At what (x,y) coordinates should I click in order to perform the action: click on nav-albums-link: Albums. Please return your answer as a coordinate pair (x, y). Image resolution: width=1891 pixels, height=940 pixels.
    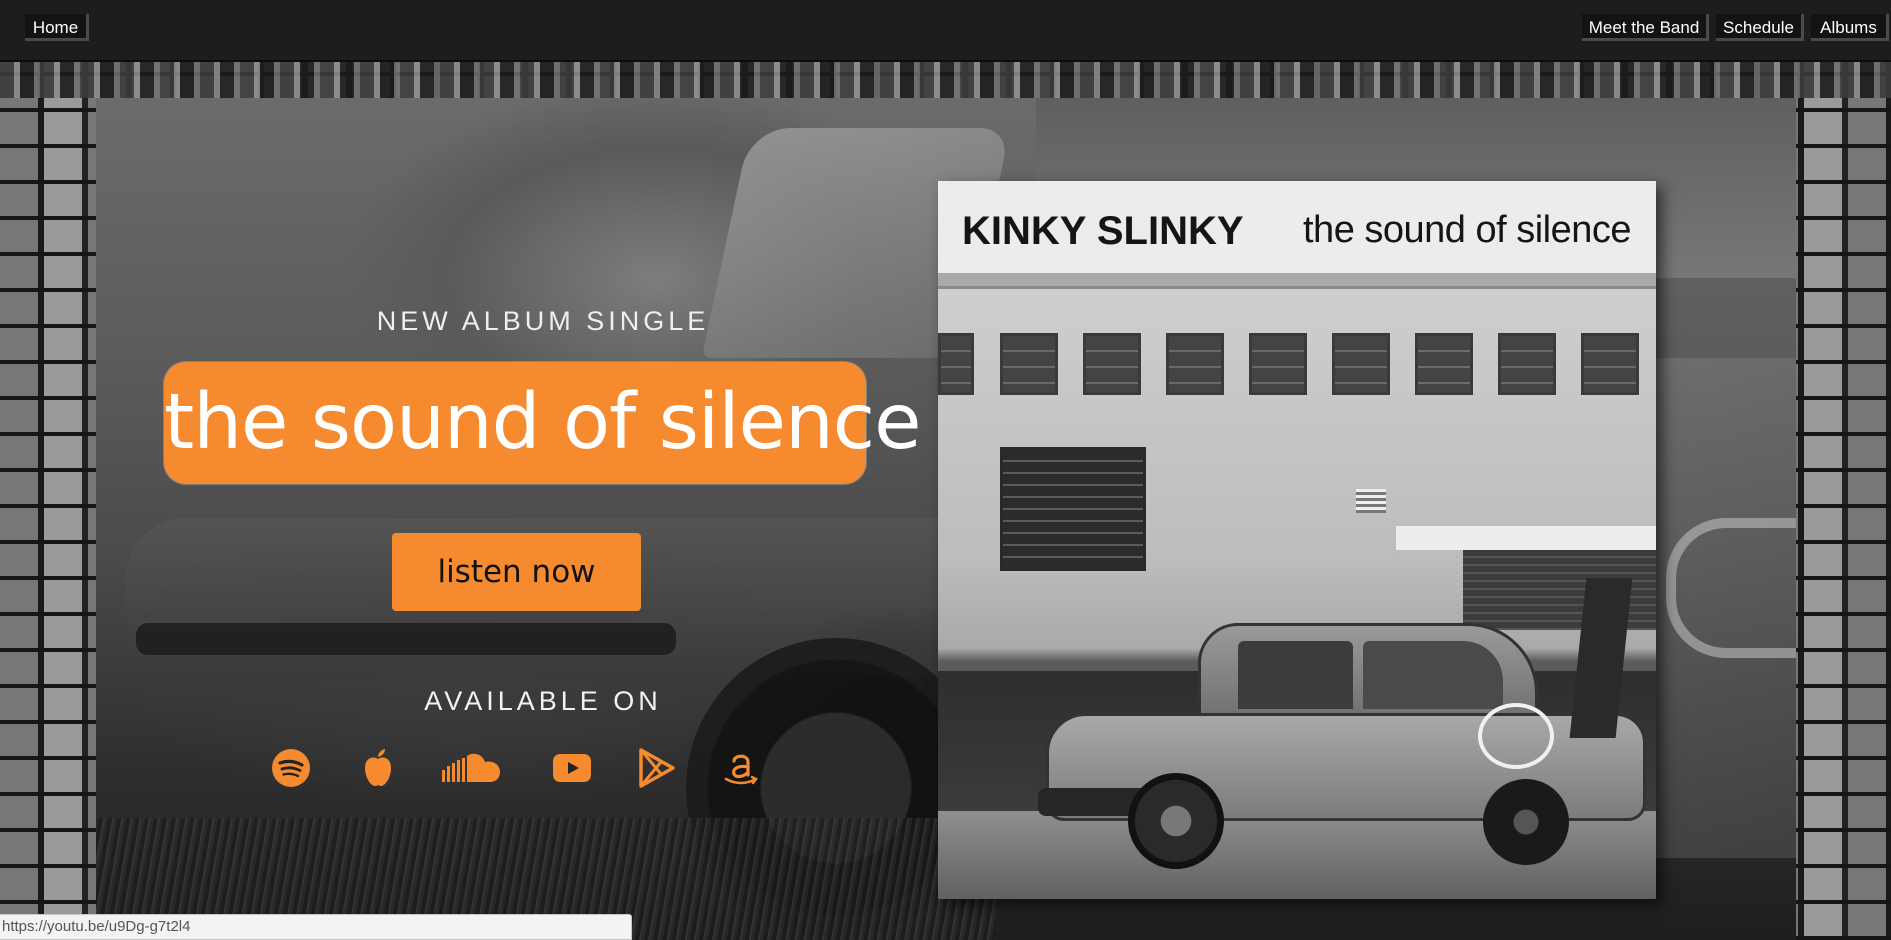
    Looking at the image, I should click on (1850, 27).